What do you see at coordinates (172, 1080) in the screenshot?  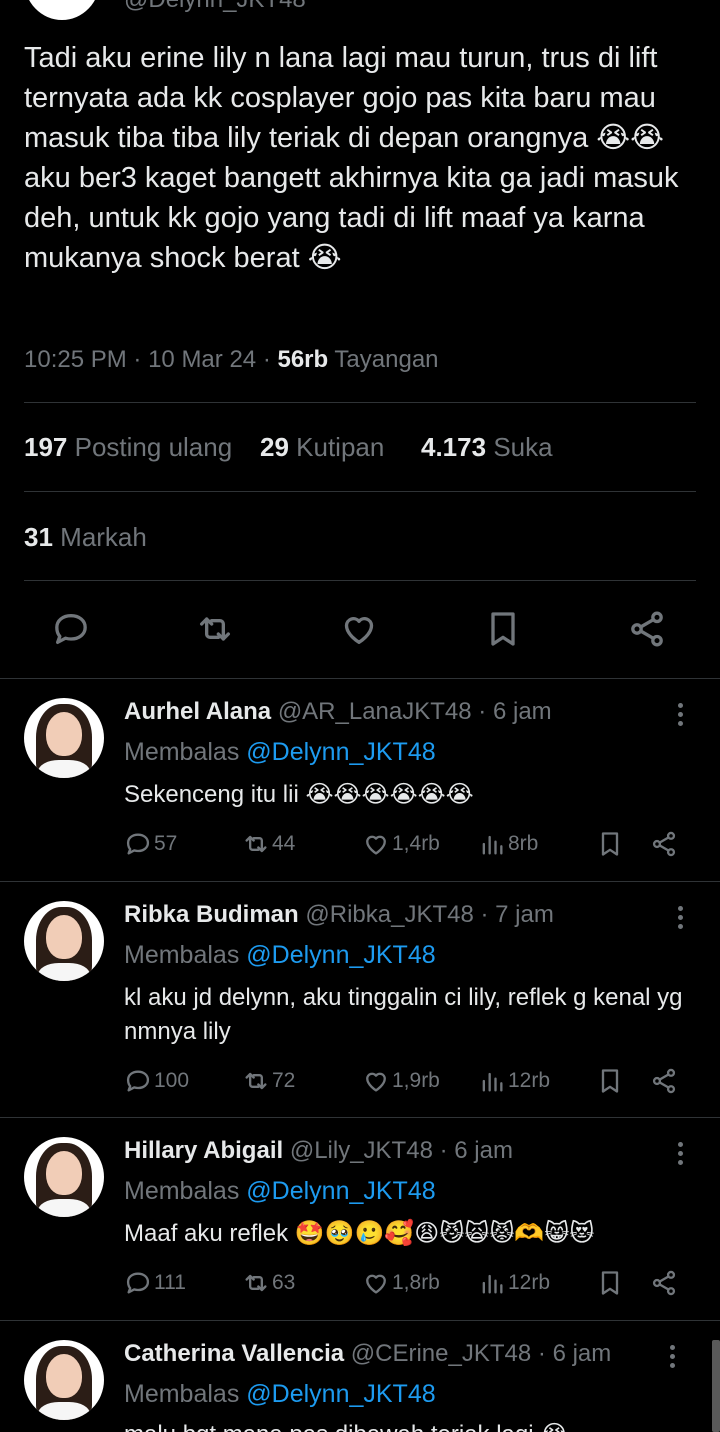 I see `reply-count: 100` at bounding box center [172, 1080].